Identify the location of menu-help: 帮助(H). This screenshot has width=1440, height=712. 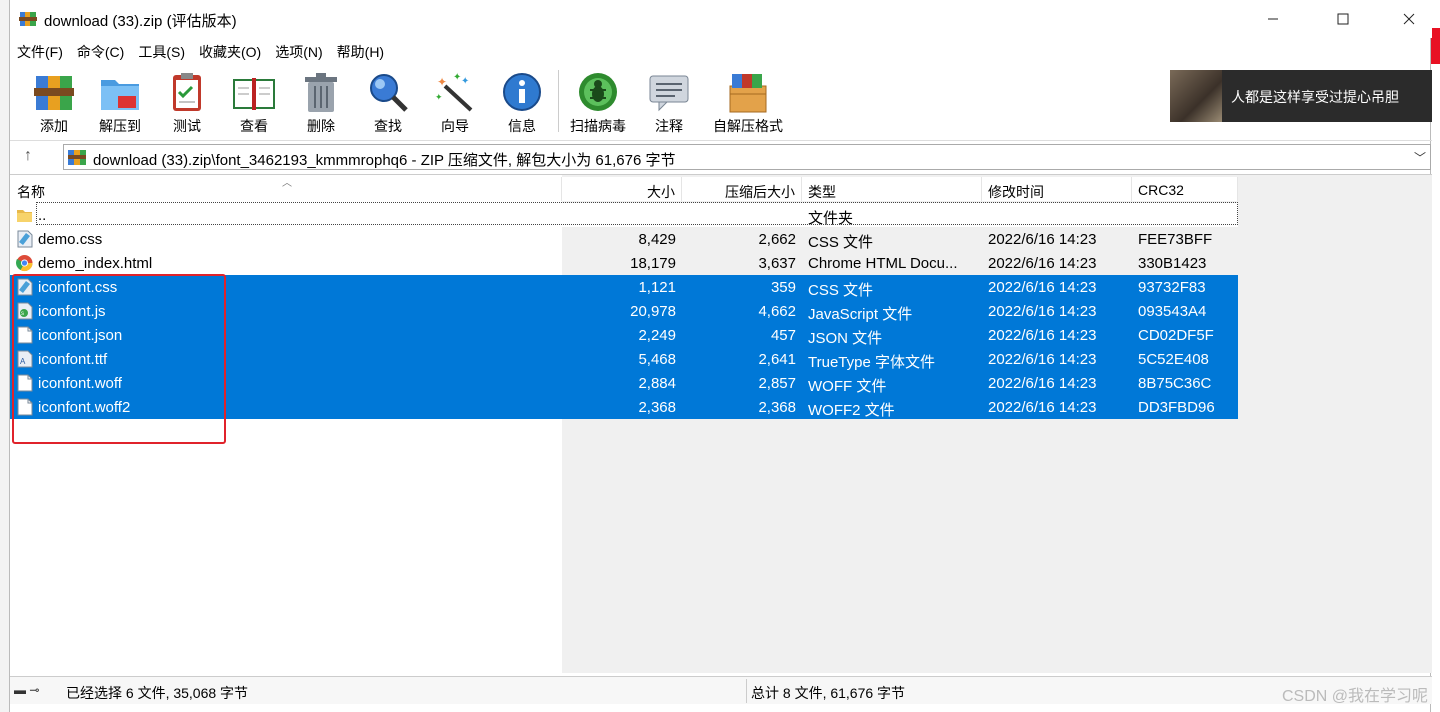
(360, 50).